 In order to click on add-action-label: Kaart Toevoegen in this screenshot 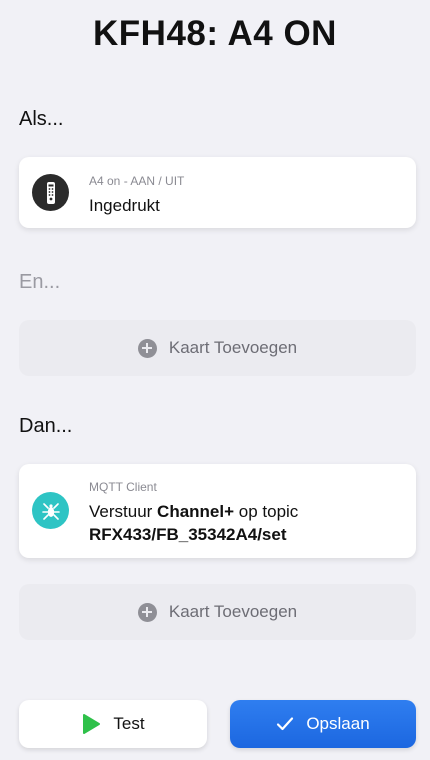, I will do `click(233, 611)`.